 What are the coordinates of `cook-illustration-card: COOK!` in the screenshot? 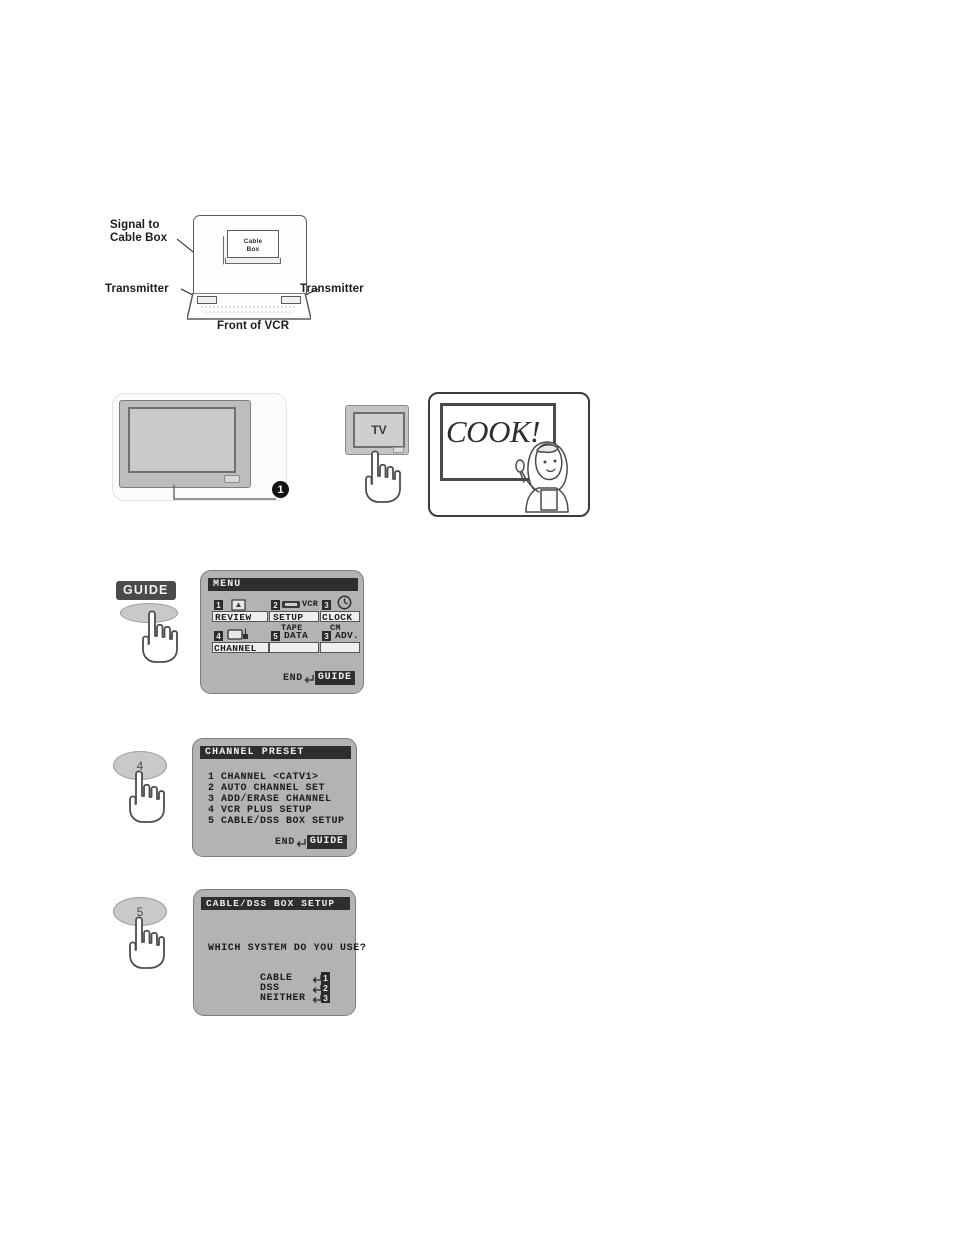 It's located at (509, 454).